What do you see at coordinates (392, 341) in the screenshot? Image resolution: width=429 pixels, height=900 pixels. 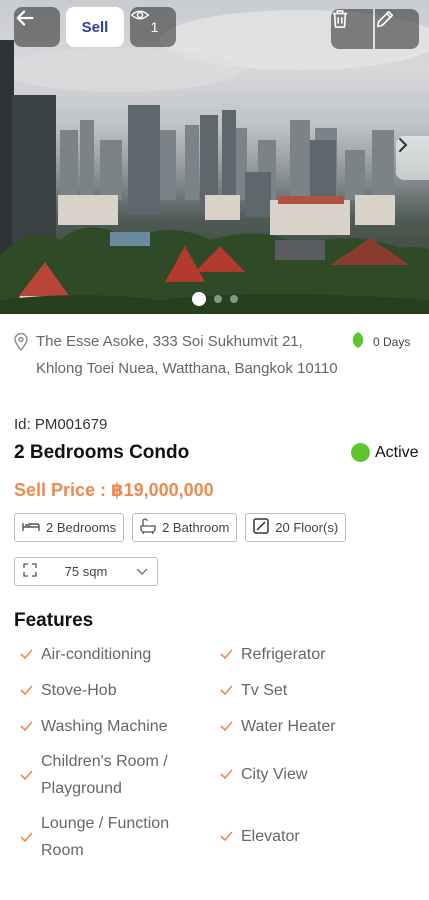 I see `days-listed-label: 0 Days` at bounding box center [392, 341].